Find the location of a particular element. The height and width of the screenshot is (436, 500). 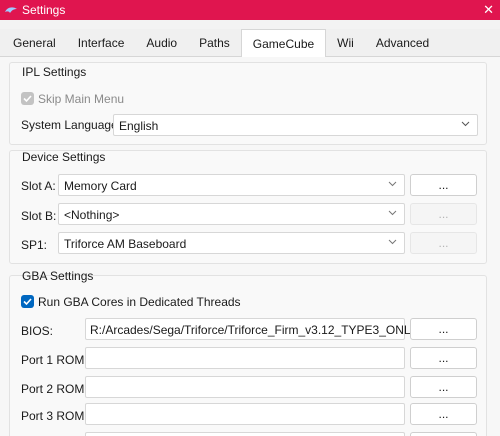

dedicated-threads-checkbox is located at coordinates (27, 301).